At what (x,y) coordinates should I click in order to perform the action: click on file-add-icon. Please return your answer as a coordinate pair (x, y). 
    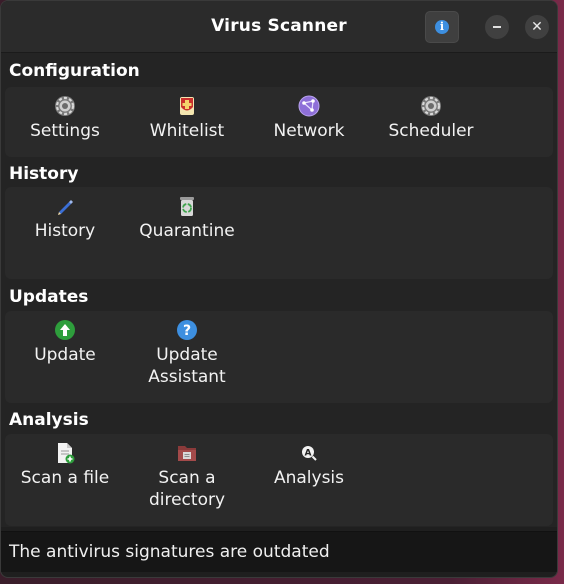
    Looking at the image, I should click on (66, 453).